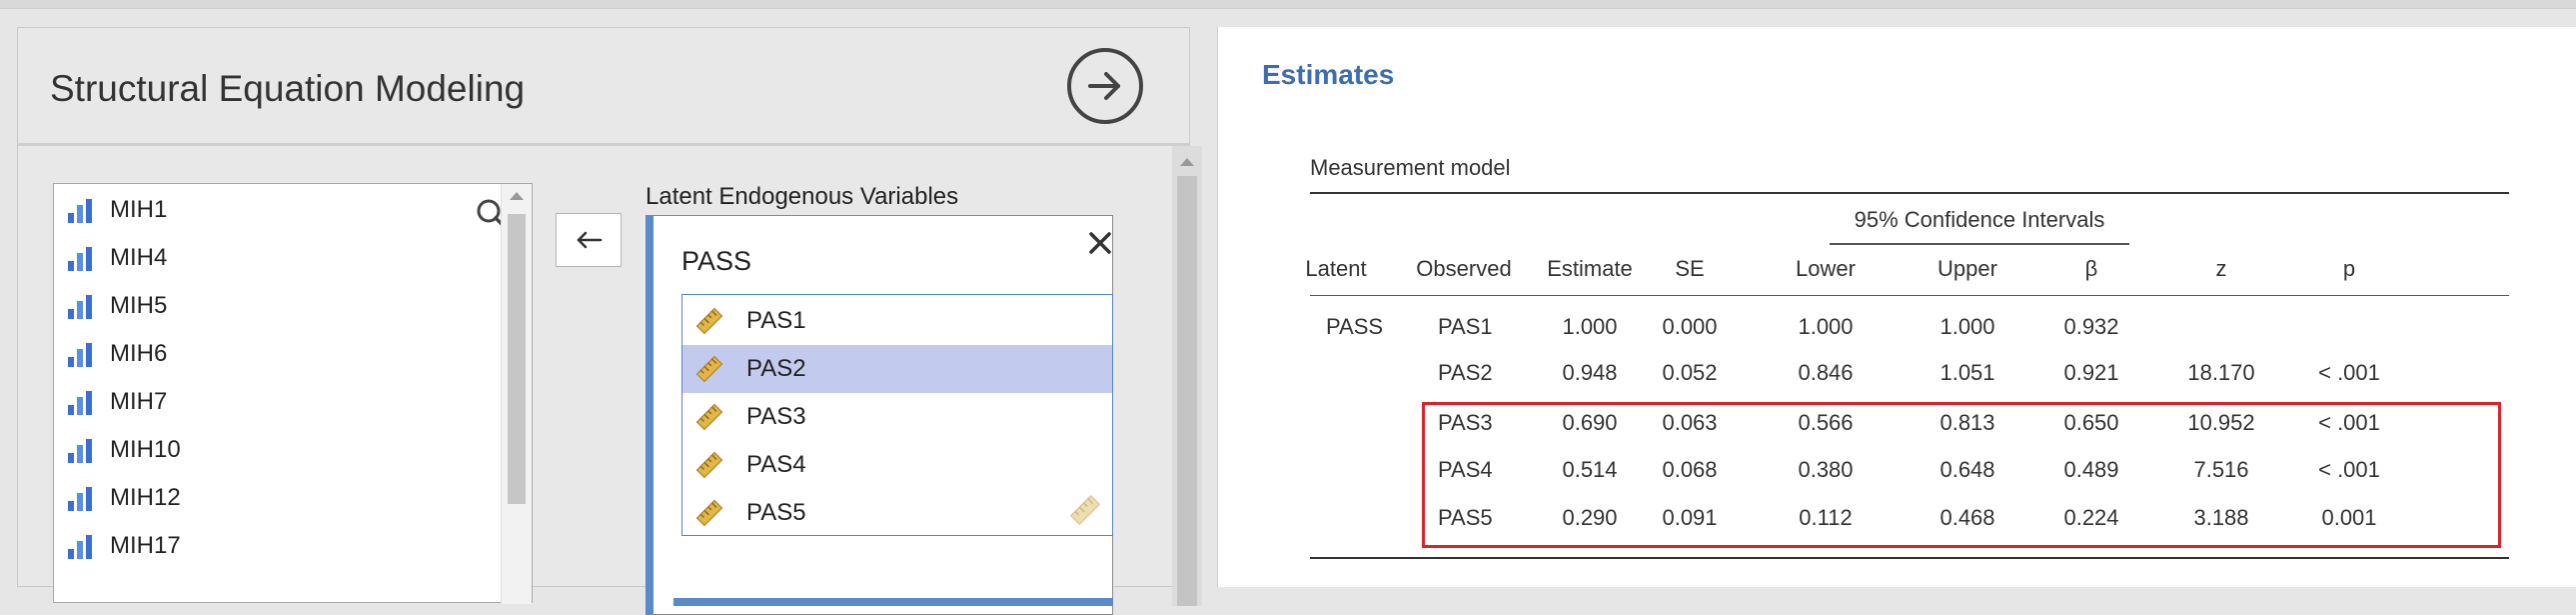  What do you see at coordinates (897, 369) in the screenshot?
I see `indicator-item: PAS2` at bounding box center [897, 369].